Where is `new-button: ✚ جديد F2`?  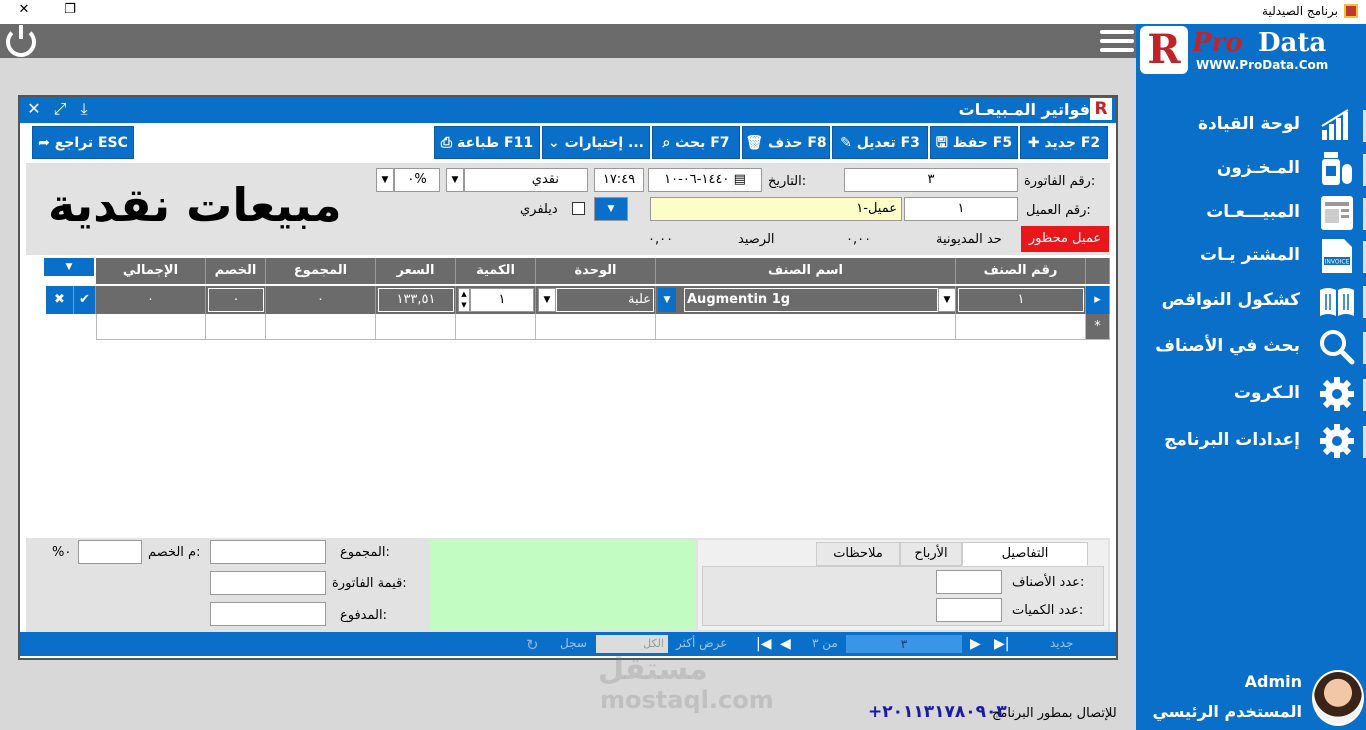
new-button: ✚ جديد F2 is located at coordinates (1064, 142).